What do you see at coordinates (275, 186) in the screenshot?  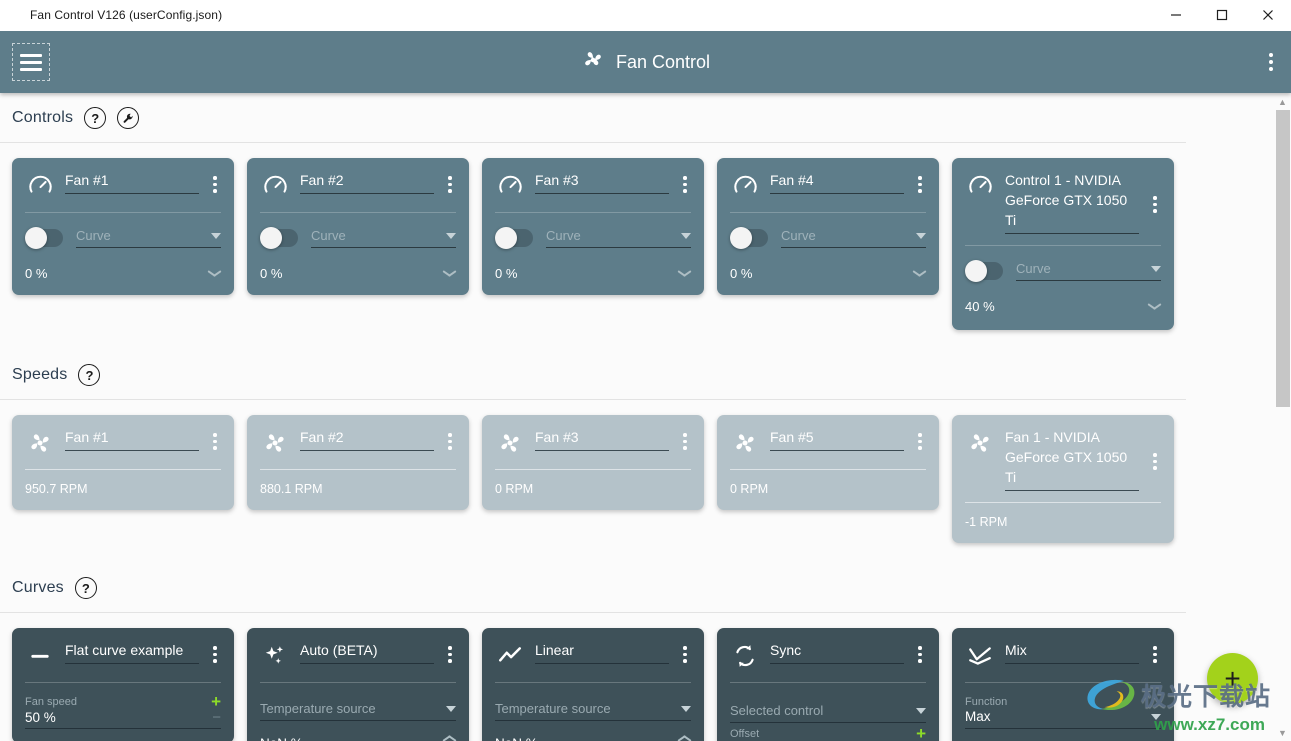 I see `gauge-icon` at bounding box center [275, 186].